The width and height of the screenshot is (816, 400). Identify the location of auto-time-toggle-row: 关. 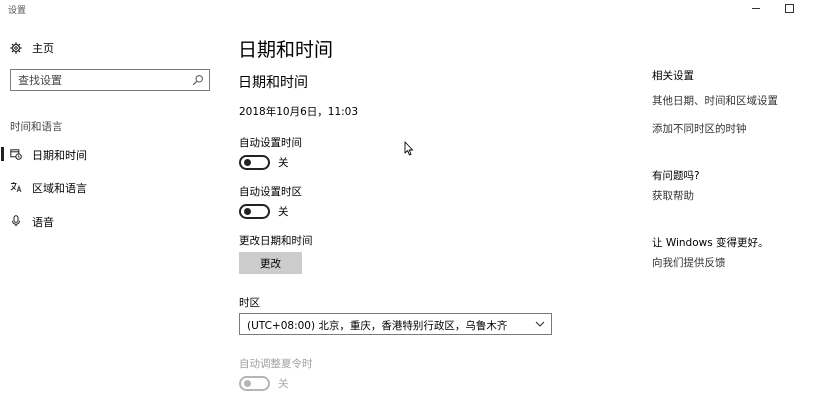
(264, 162).